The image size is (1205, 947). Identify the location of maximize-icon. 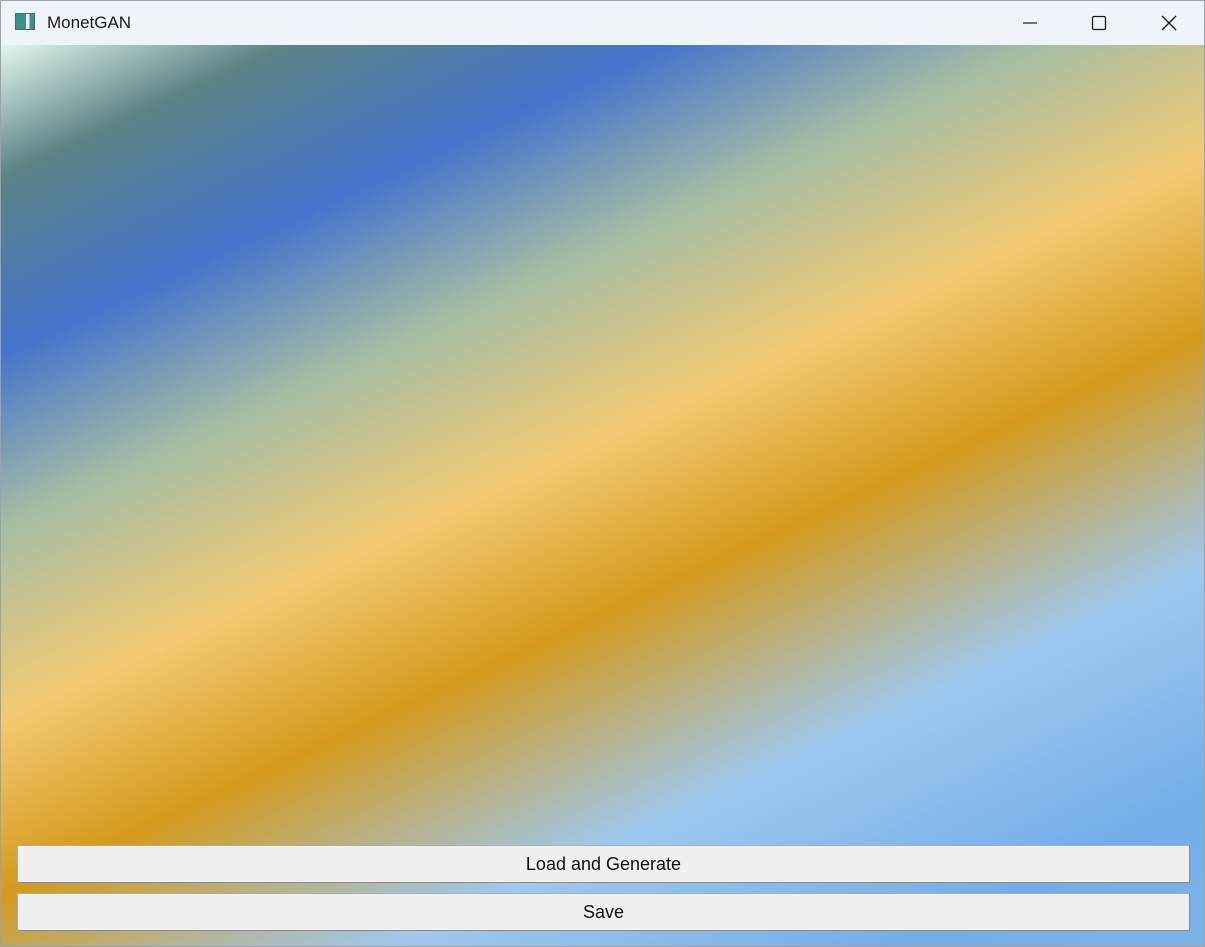
(1099, 23).